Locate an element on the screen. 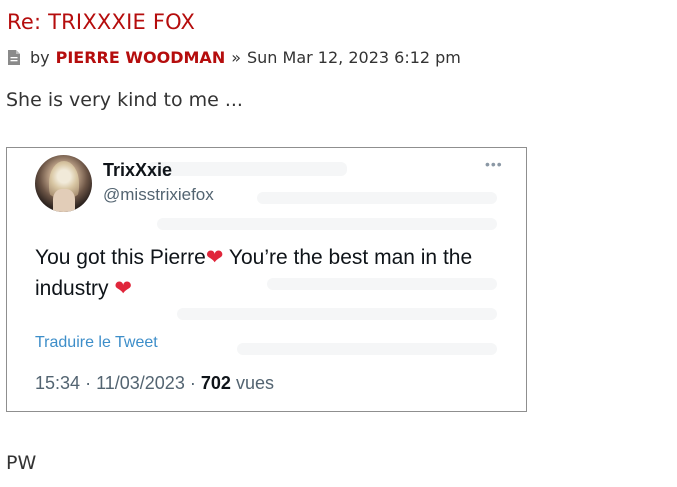  post-timestamp: Sun Mar 12, 2023 6:12 pm is located at coordinates (354, 57).